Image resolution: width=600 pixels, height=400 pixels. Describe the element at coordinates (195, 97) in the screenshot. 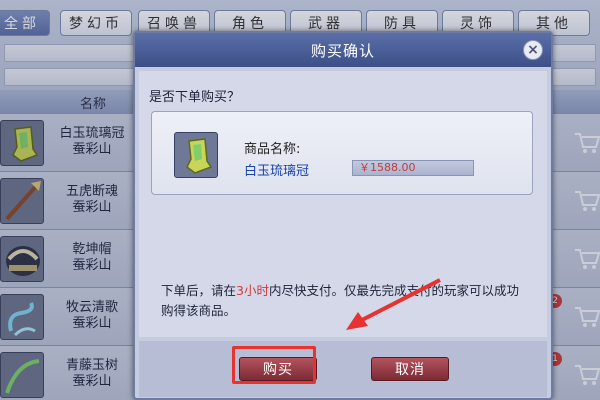

I see `confirm-question: 是否下单购买？` at that location.